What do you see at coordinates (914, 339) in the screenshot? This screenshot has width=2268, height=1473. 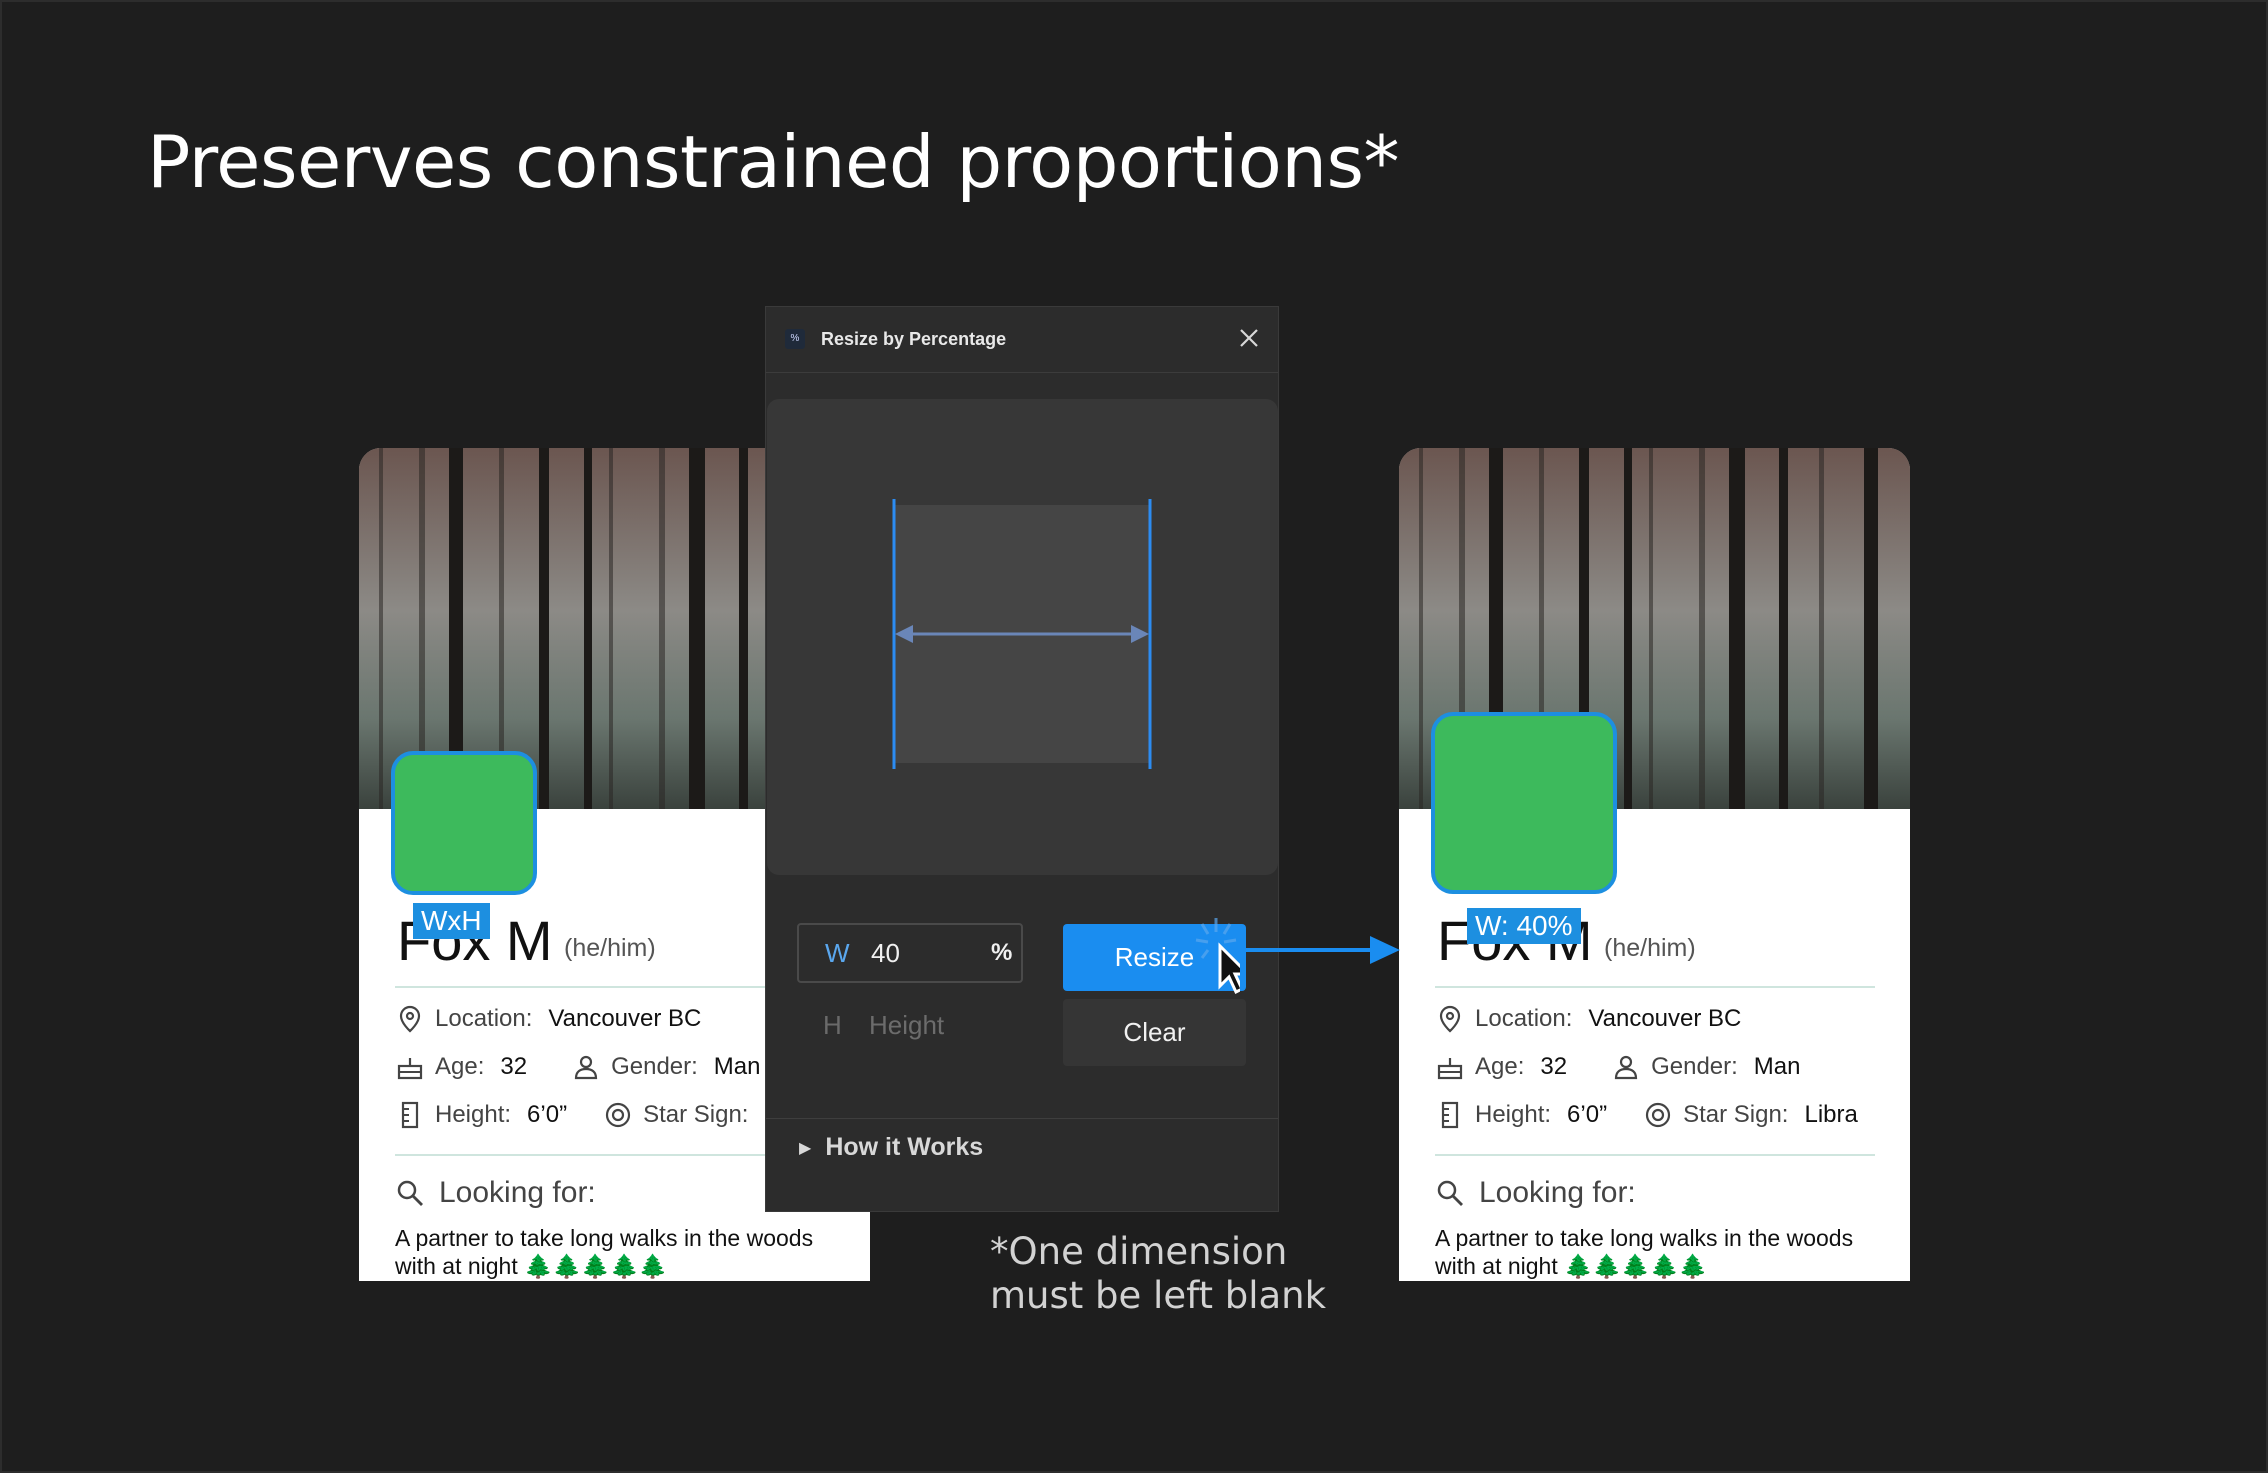 I see `panel-title: Resize by Percentage` at bounding box center [914, 339].